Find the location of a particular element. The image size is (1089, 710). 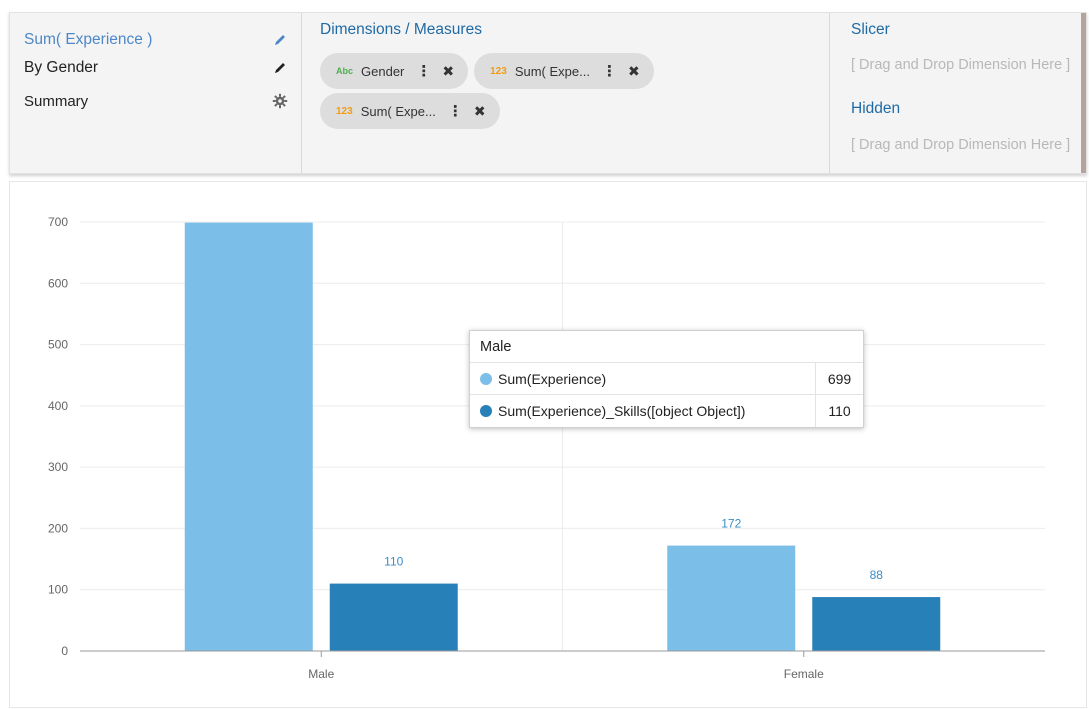

pill-measure-2: 123 Sum( Expe... ⋮ ✖ is located at coordinates (410, 111).